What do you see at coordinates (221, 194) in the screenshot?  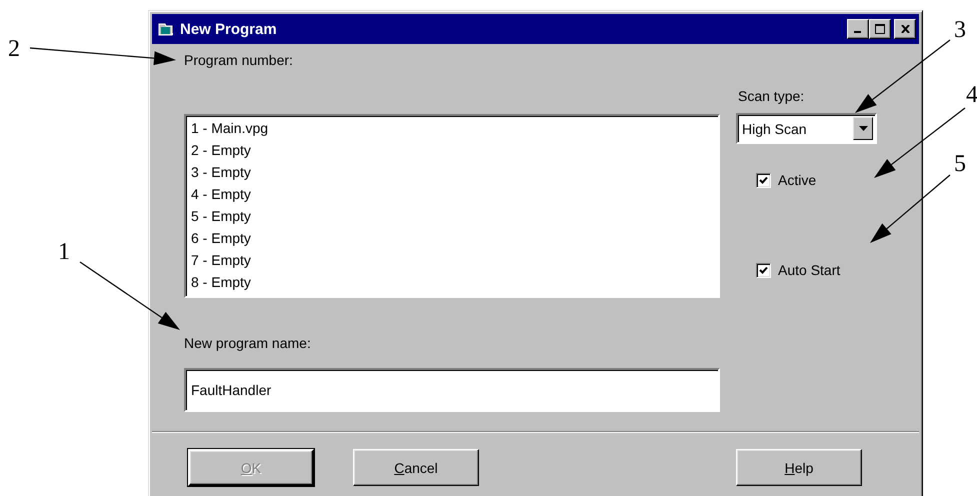 I see `list-item: 4 - Empty` at bounding box center [221, 194].